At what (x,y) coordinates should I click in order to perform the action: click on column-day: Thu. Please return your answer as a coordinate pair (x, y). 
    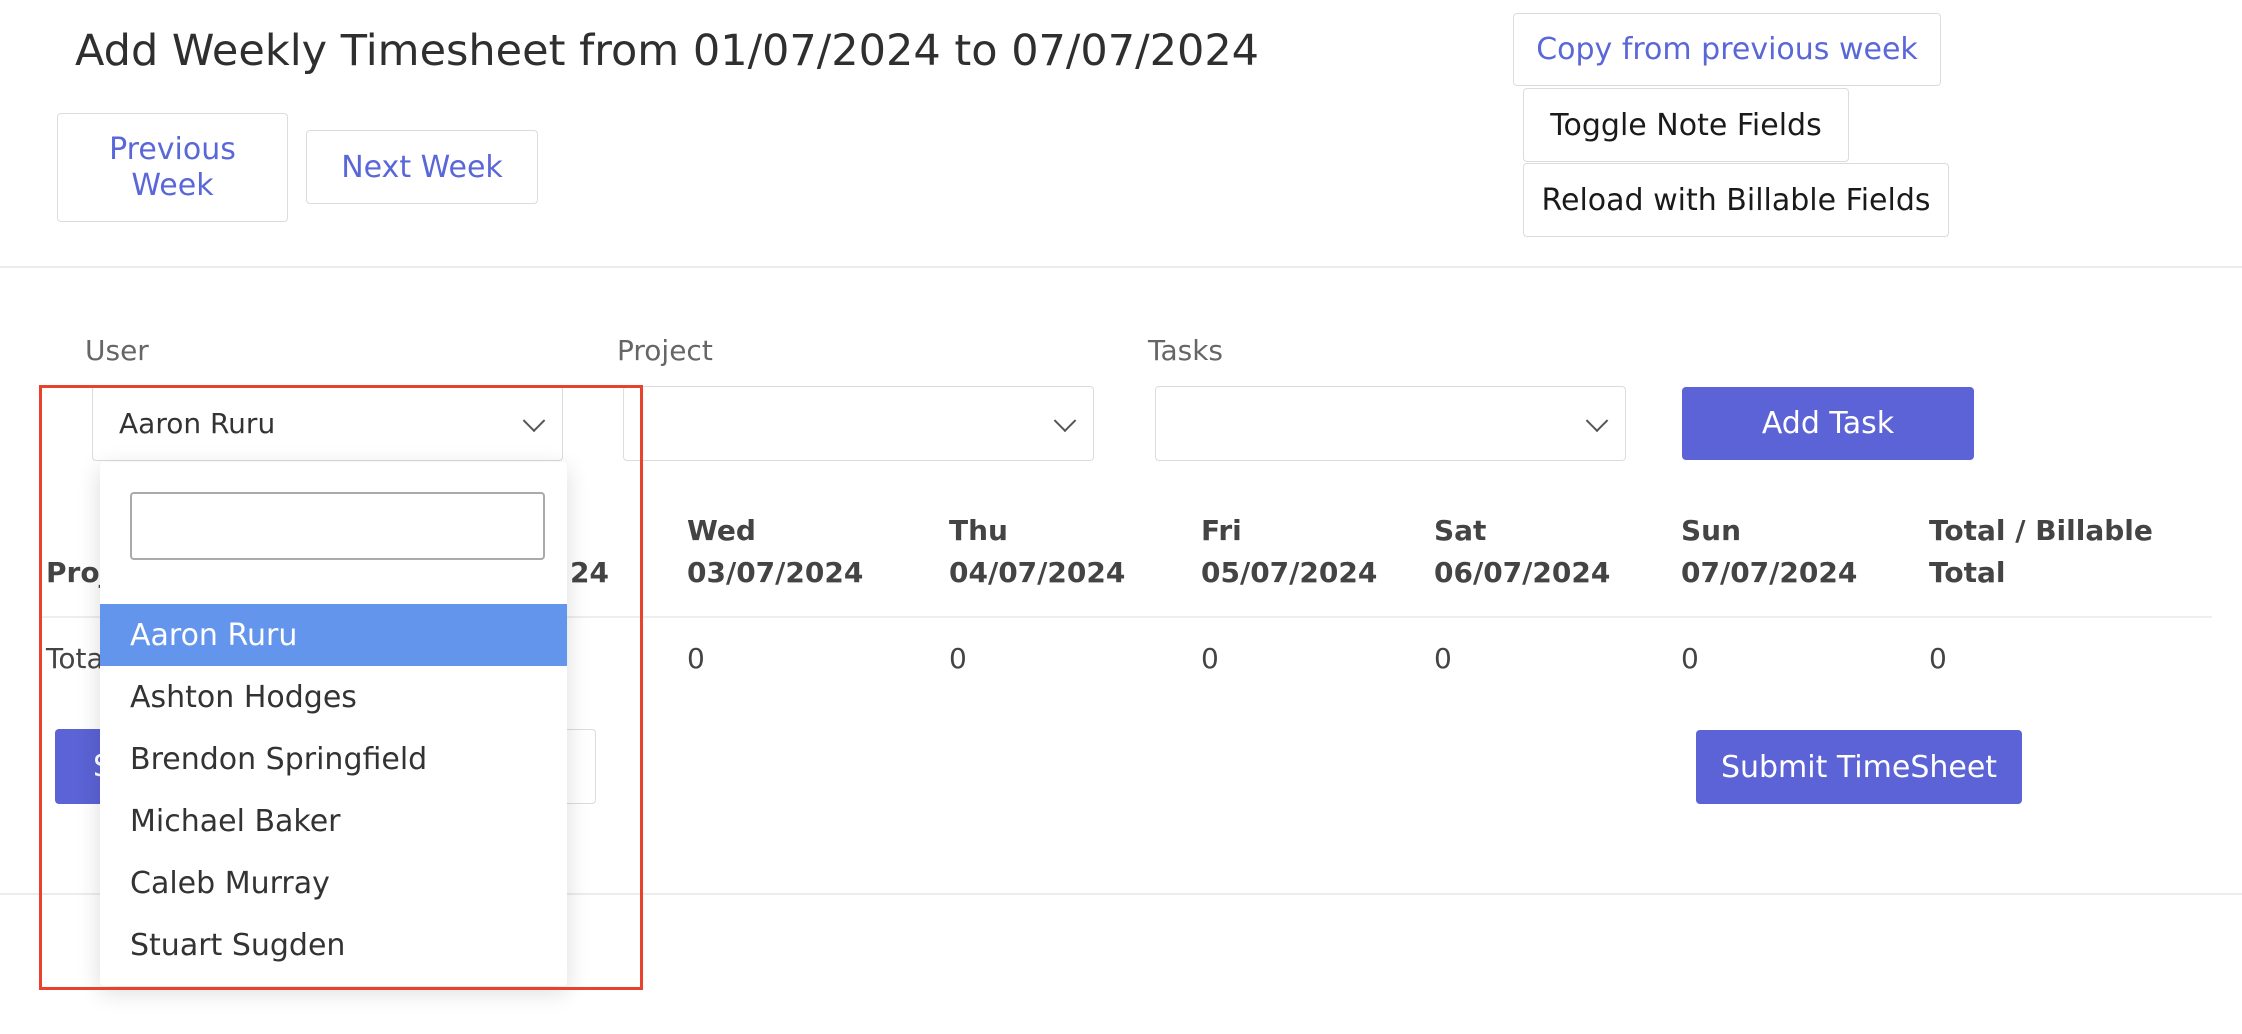
    Looking at the image, I should click on (978, 530).